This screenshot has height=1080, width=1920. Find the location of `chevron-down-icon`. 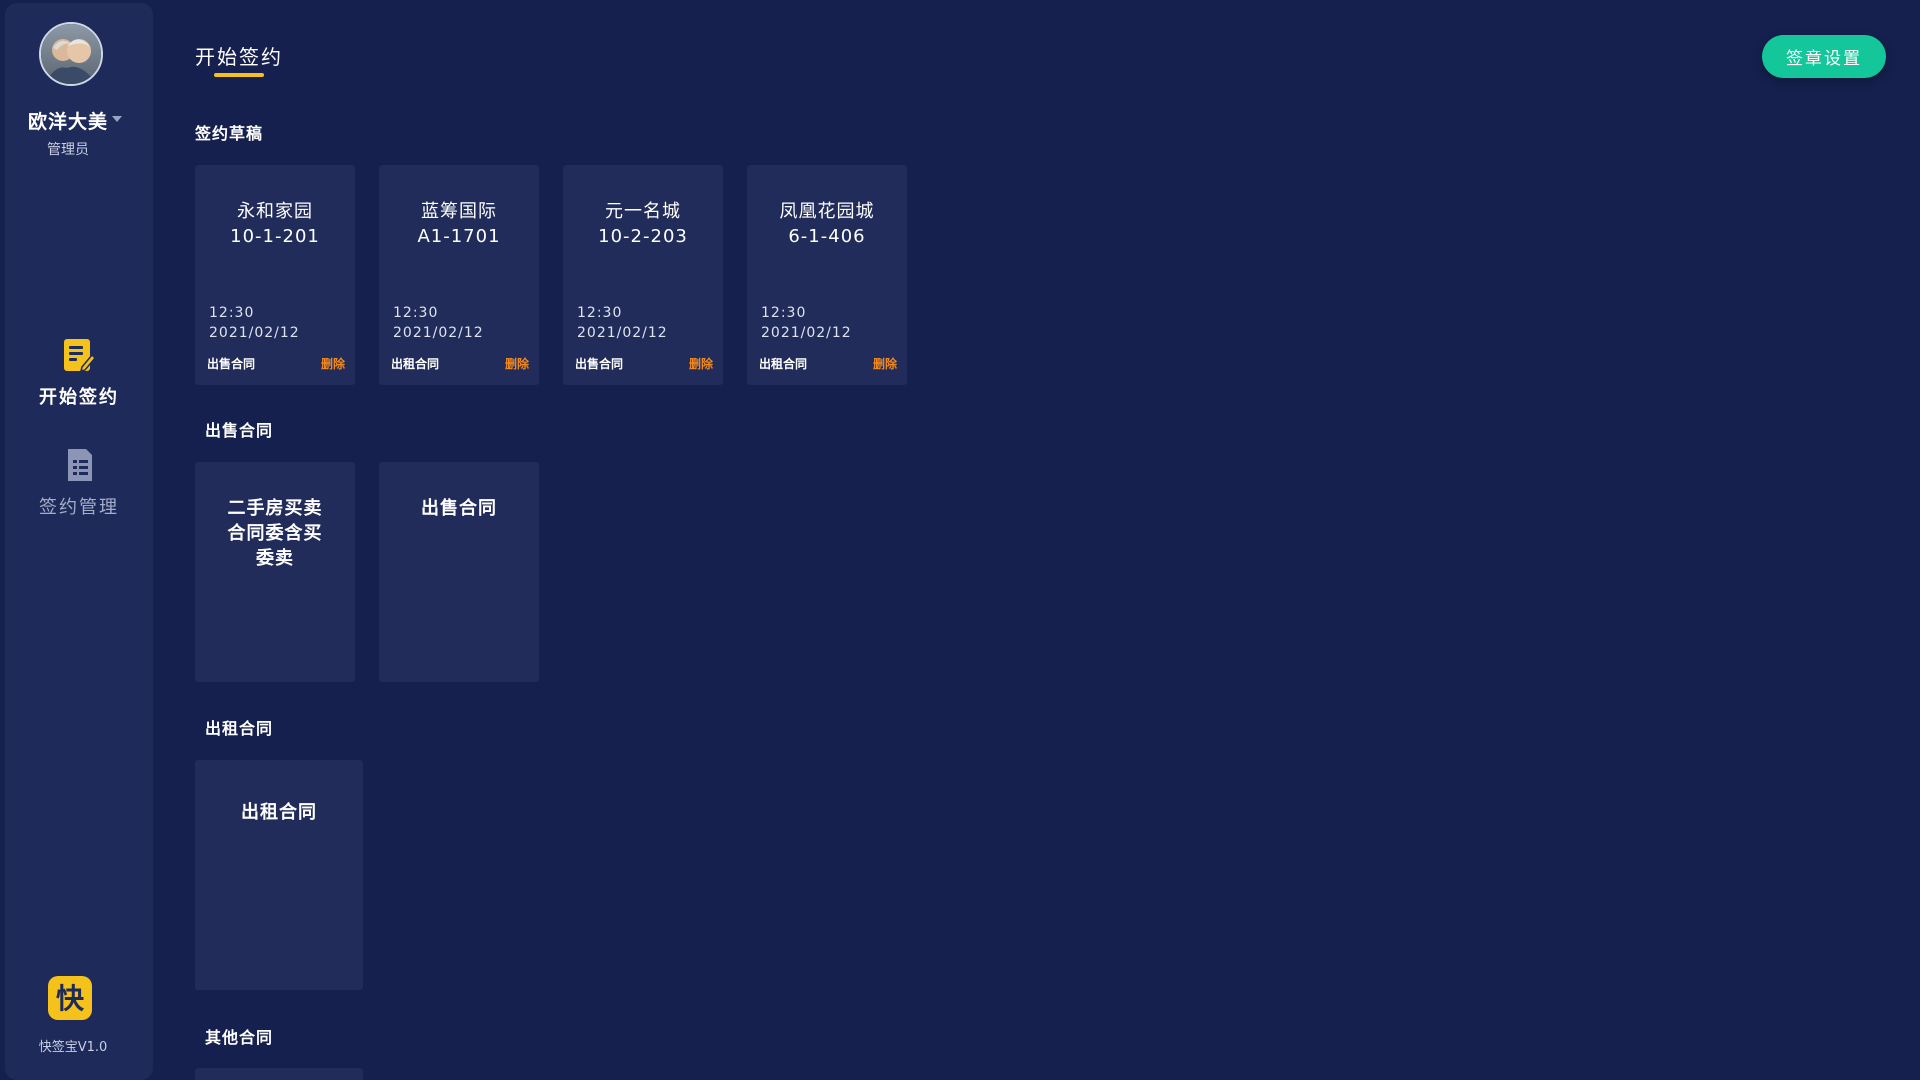

chevron-down-icon is located at coordinates (117, 119).